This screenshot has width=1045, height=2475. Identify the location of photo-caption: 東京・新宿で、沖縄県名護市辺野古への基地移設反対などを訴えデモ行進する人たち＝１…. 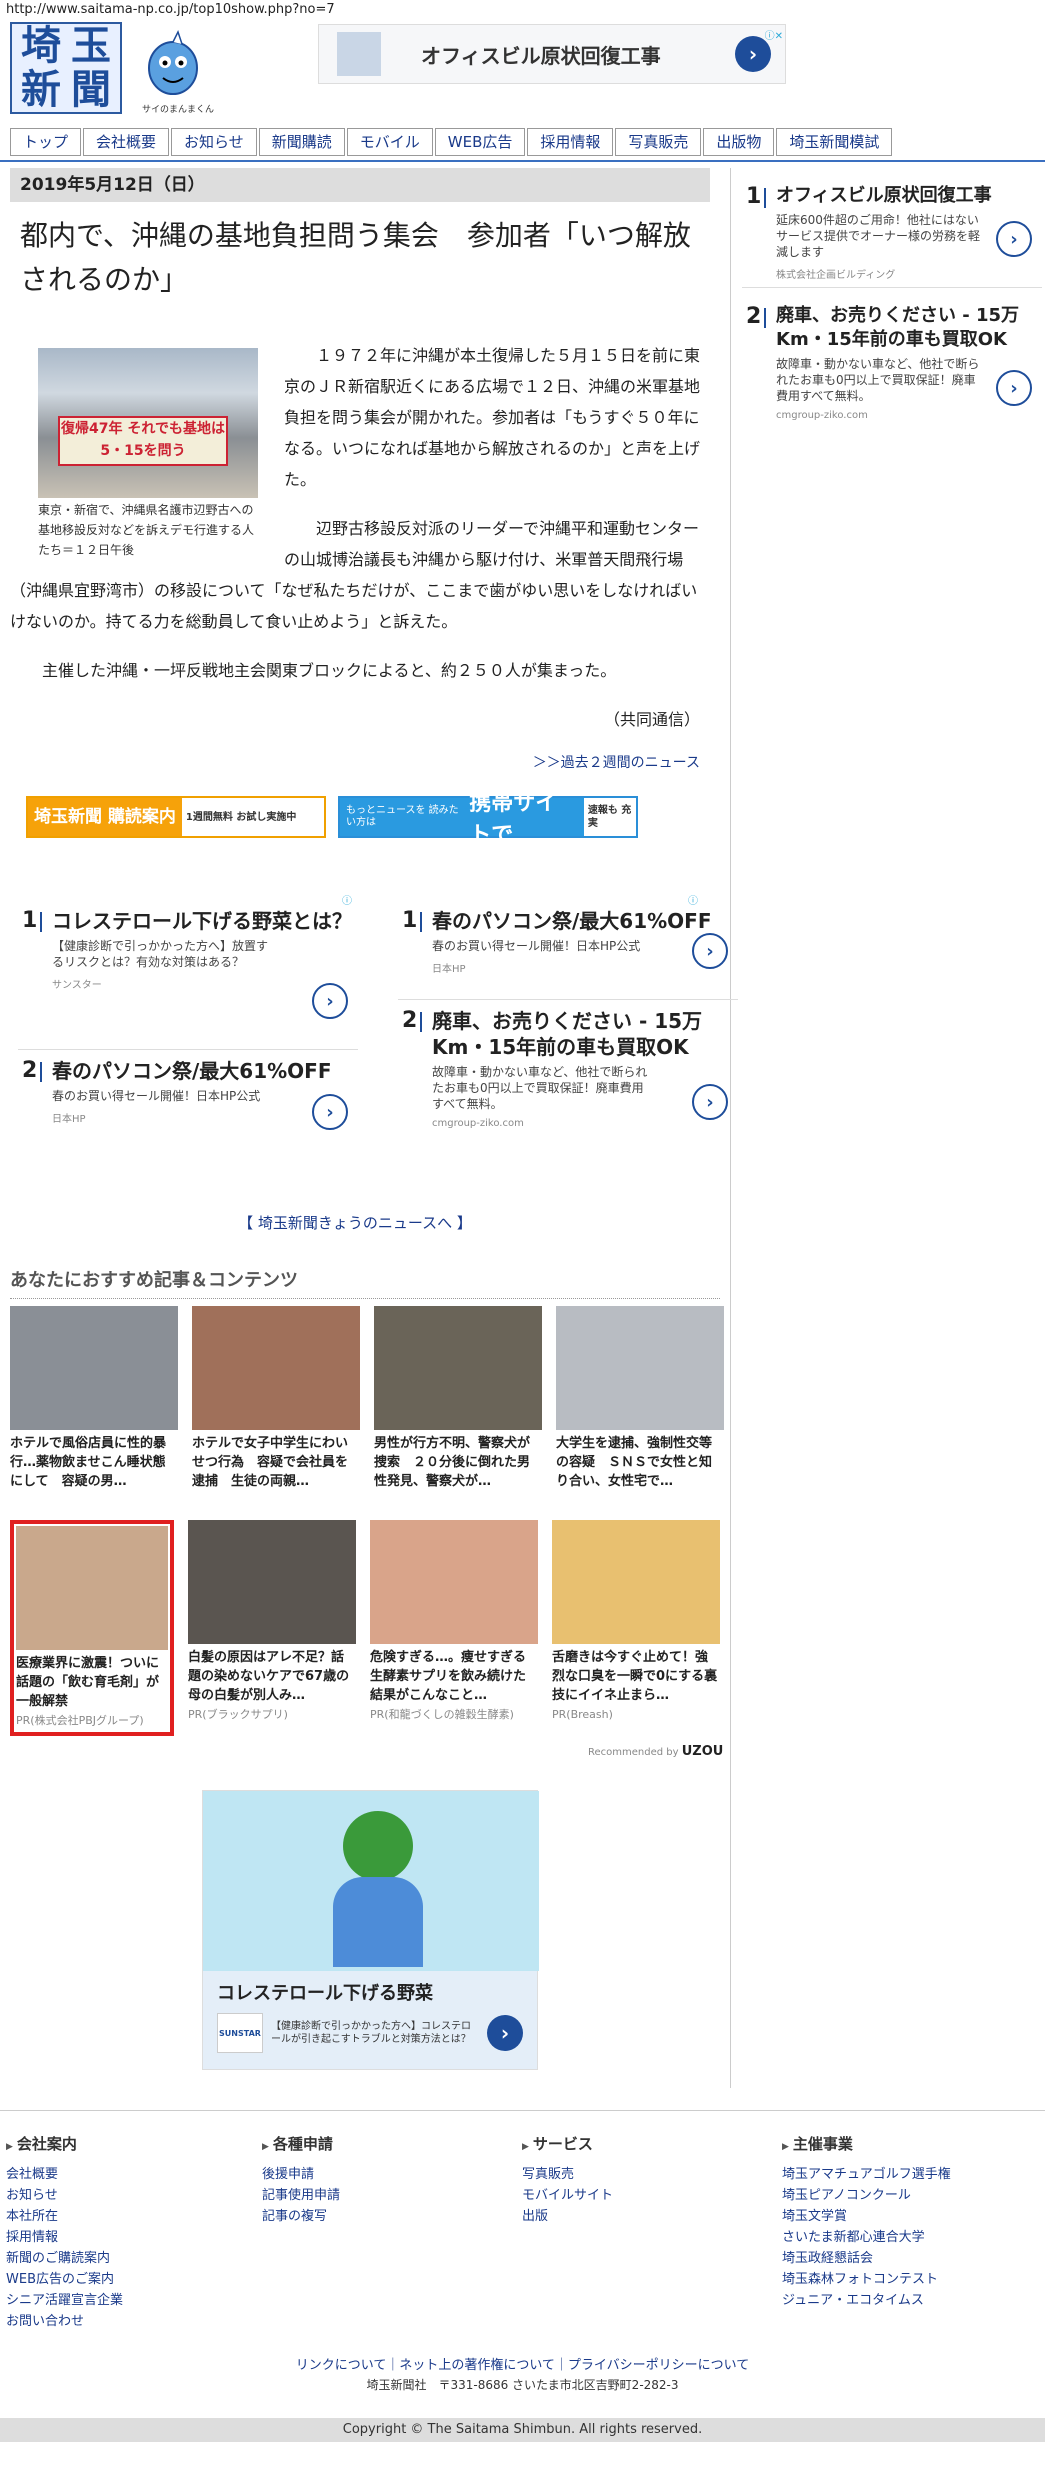
(146, 530).